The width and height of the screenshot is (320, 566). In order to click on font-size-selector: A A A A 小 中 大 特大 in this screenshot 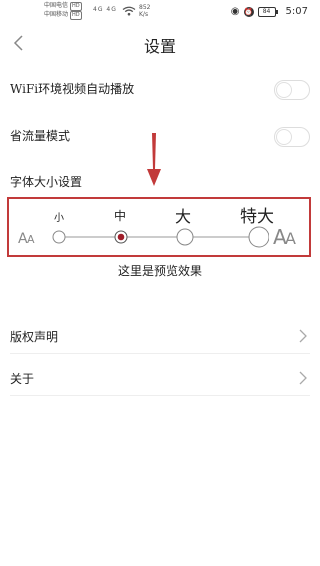, I will do `click(159, 227)`.